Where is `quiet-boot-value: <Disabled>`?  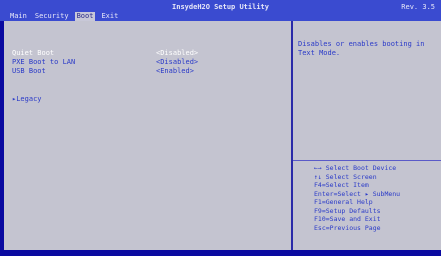 quiet-boot-value: <Disabled> is located at coordinates (177, 53).